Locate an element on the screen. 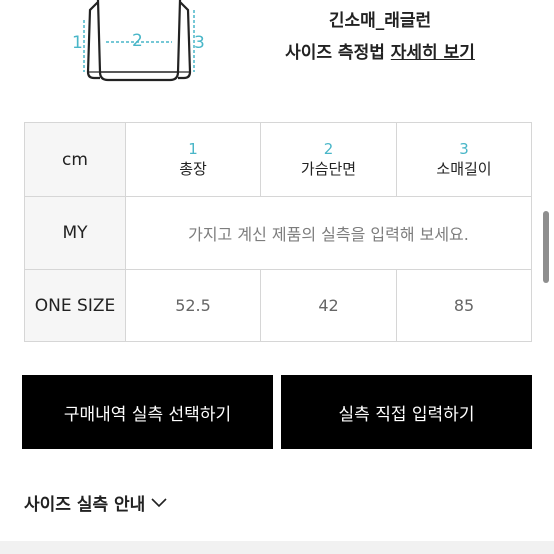 This screenshot has width=554, height=554. chevron-down-icon is located at coordinates (159, 502).